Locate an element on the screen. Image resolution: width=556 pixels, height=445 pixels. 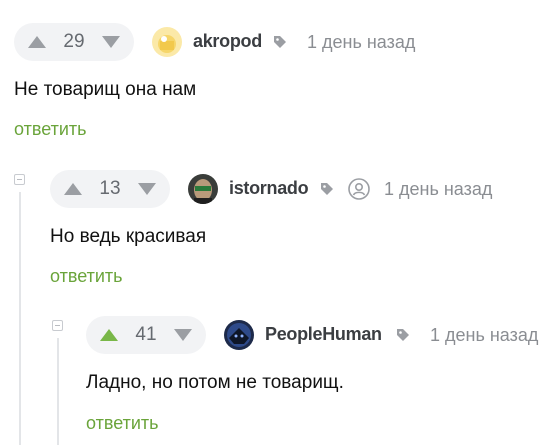
rating-count: 41 is located at coordinates (146, 334).